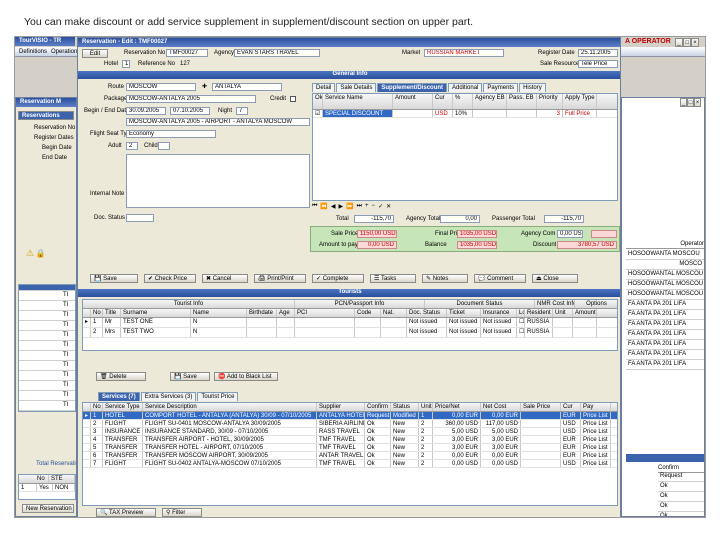  I want to click on list-item: MOSCO, so click(665, 265).